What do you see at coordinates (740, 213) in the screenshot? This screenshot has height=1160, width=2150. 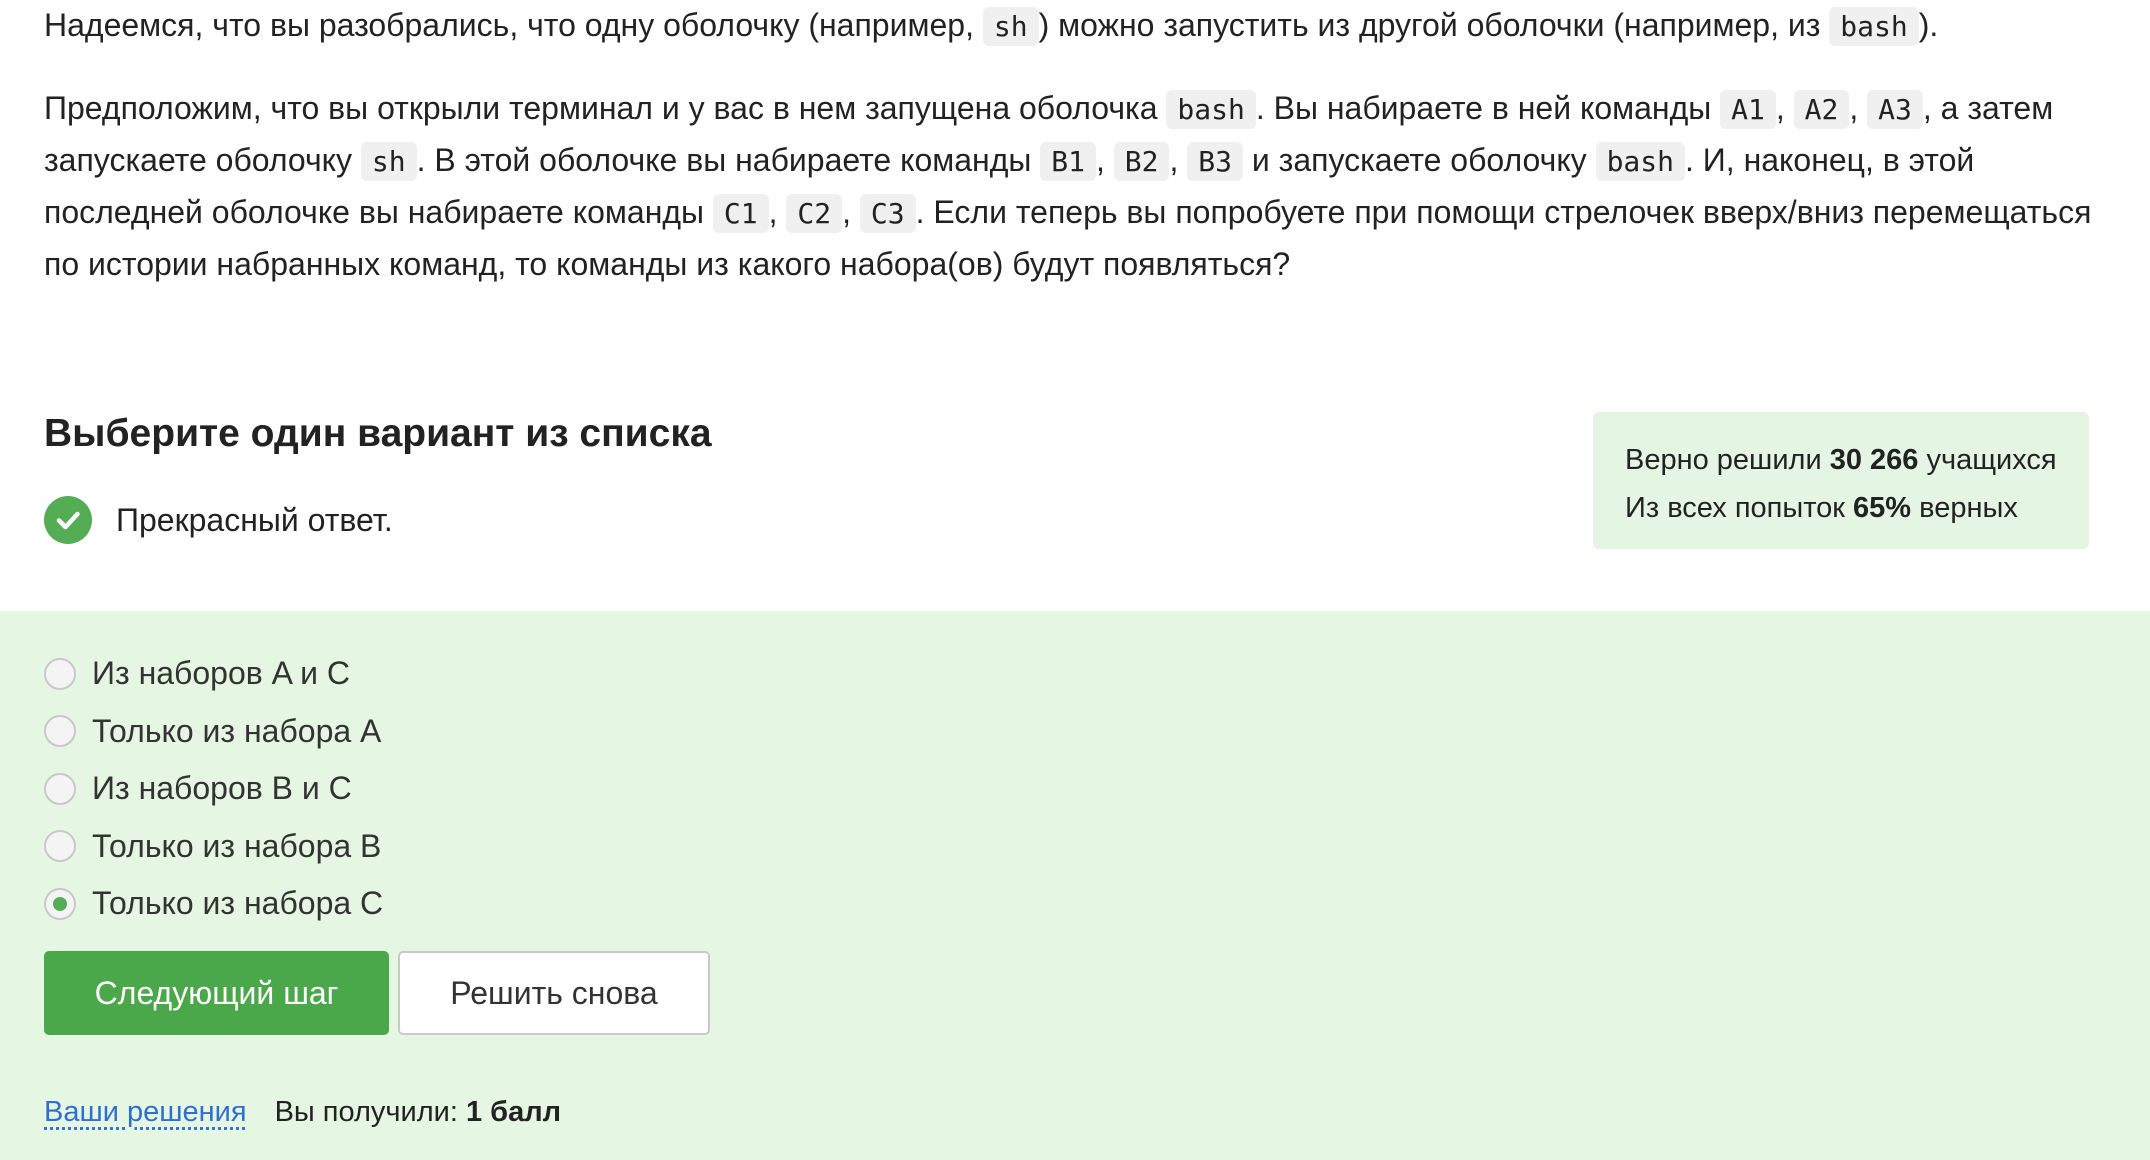 I see `code-c1: C1` at bounding box center [740, 213].